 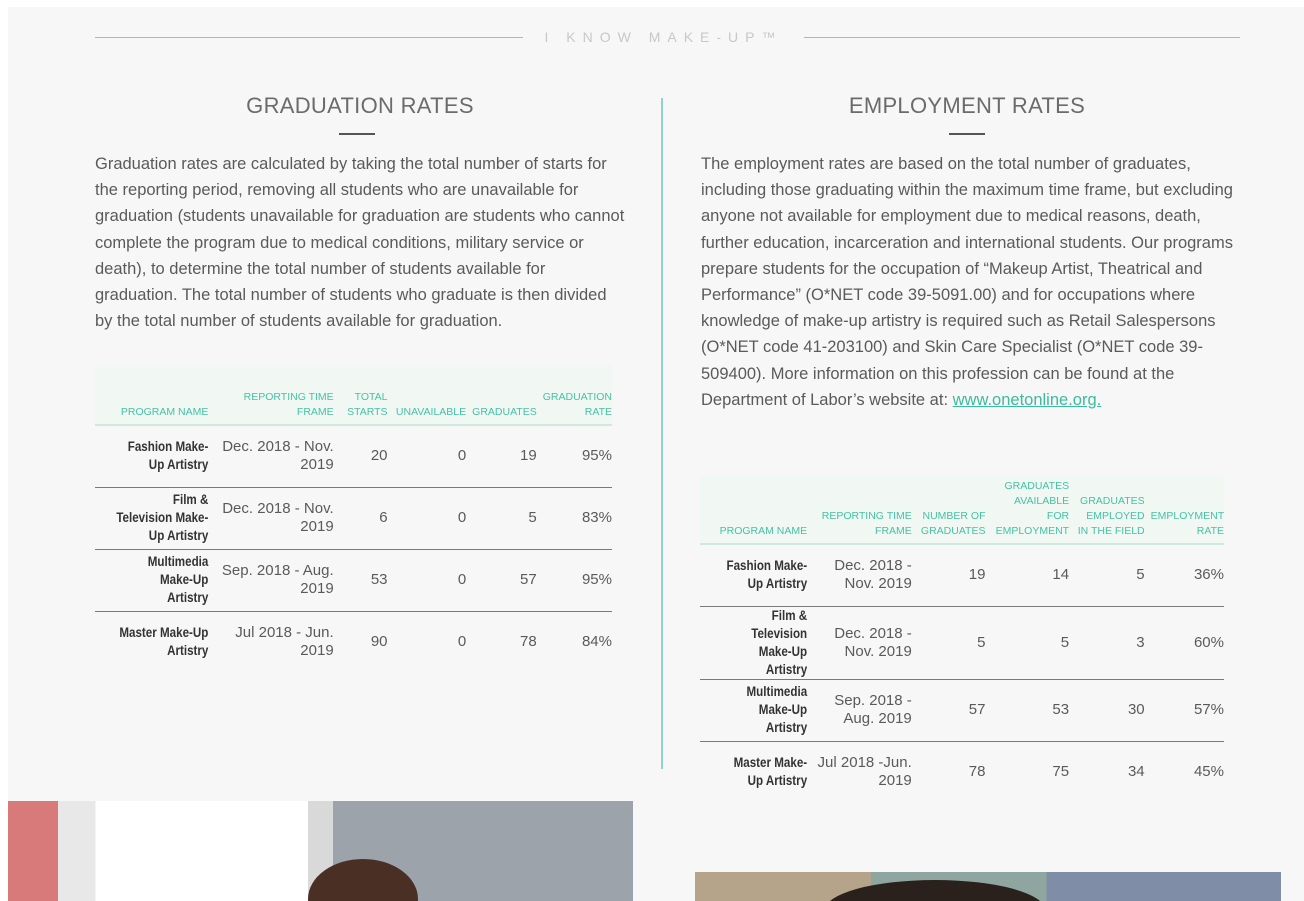 I want to click on graduates-available: 75, so click(x=1061, y=772).